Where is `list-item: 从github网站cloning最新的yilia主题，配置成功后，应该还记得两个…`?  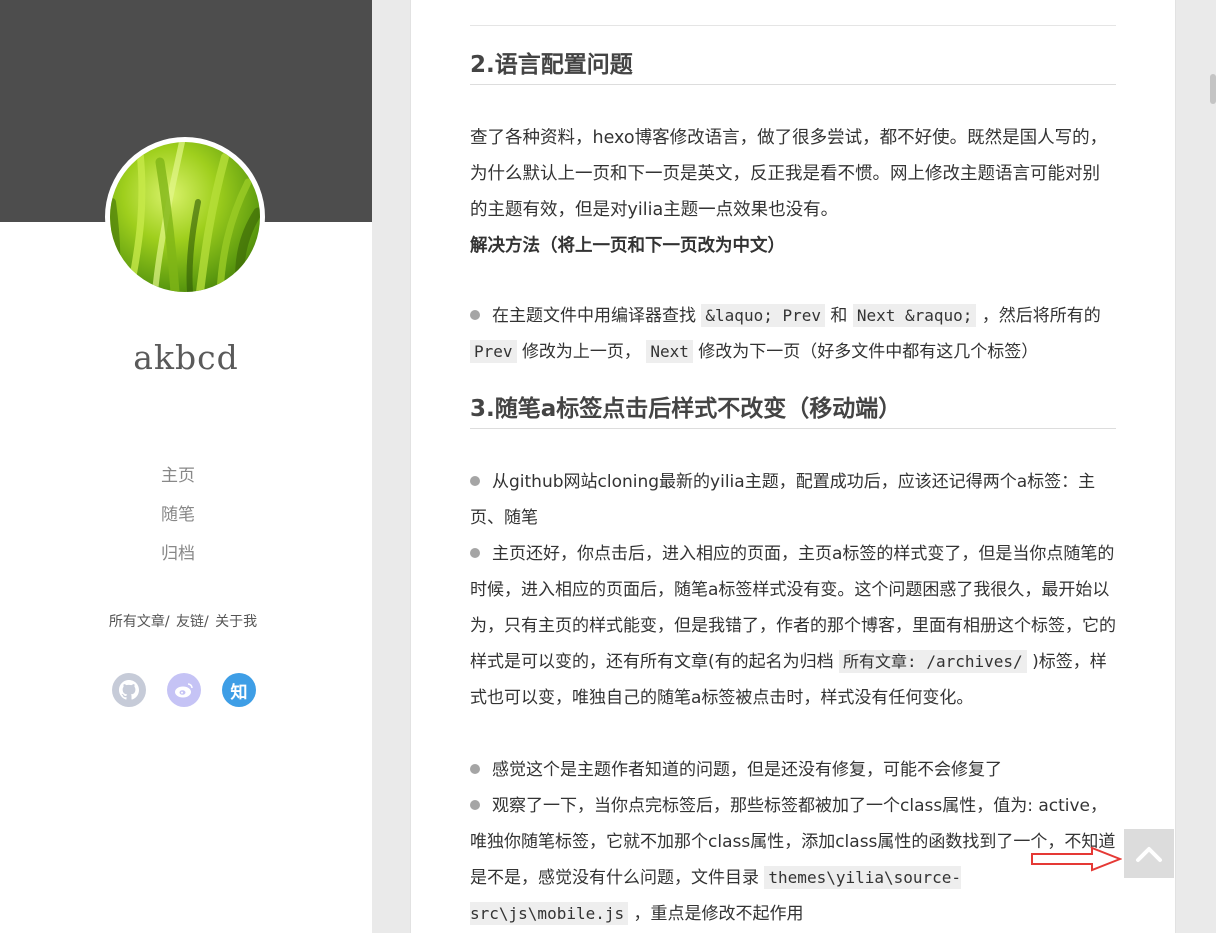 list-item: 从github网站cloning最新的yilia主题，配置成功后，应该还记得两个… is located at coordinates (783, 500).